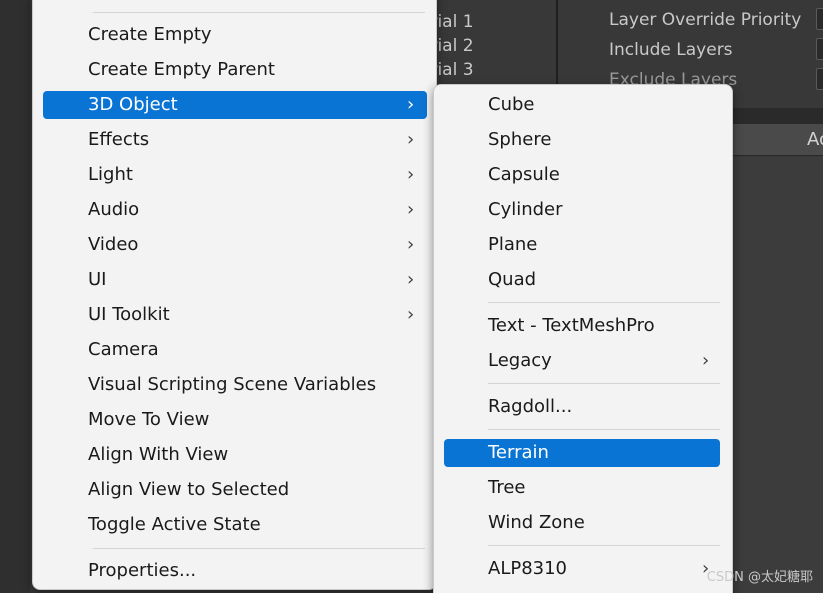 The image size is (823, 593). I want to click on watermark: CSDN @太妃糖耶, so click(759, 577).